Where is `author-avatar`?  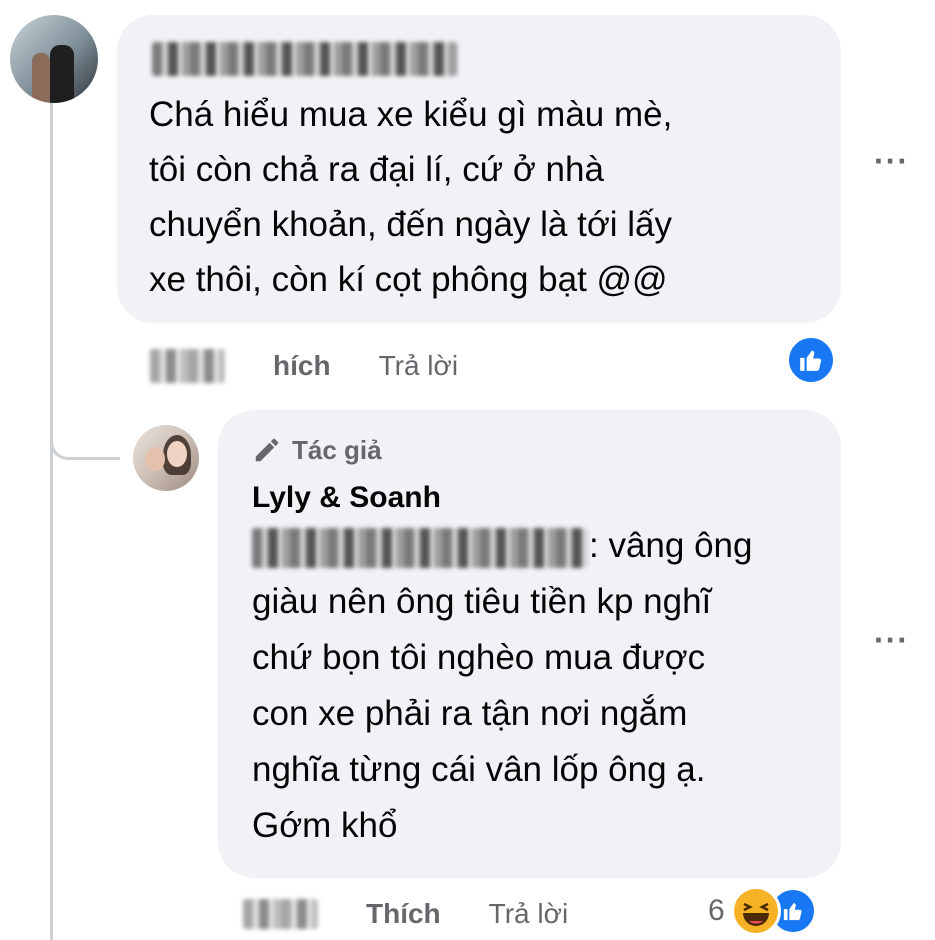 author-avatar is located at coordinates (166, 458).